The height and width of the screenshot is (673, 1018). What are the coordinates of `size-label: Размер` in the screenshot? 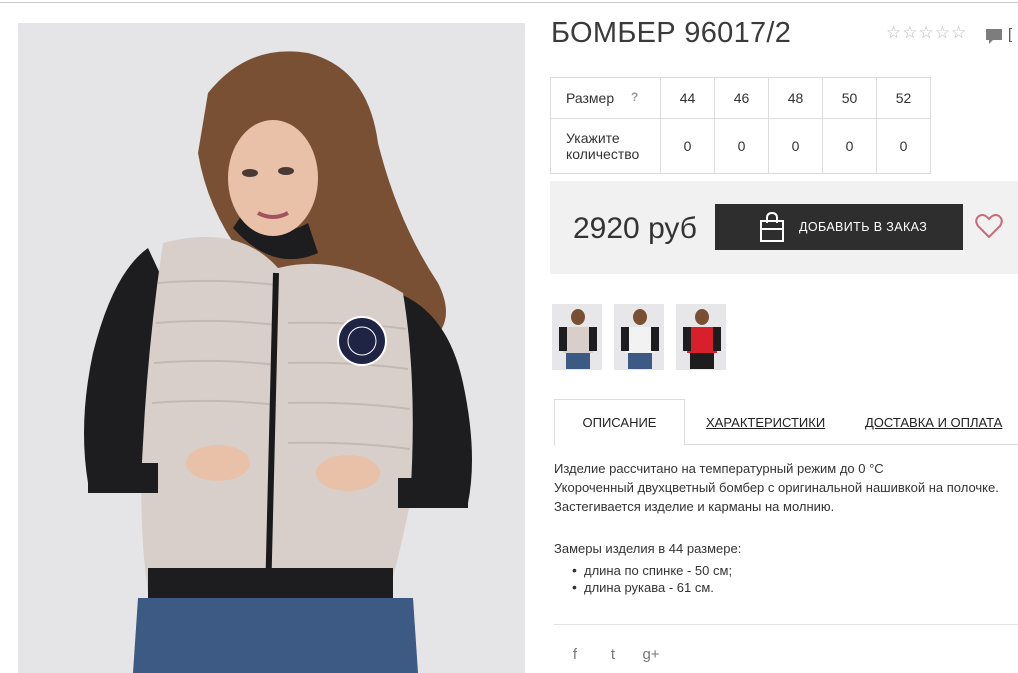 It's located at (590, 98).